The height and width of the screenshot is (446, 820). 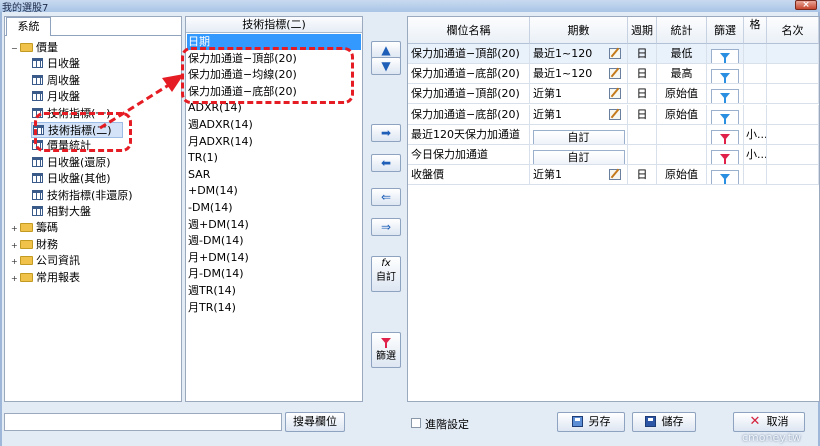 I want to click on annotation-arrow-line, so click(x=136, y=105).